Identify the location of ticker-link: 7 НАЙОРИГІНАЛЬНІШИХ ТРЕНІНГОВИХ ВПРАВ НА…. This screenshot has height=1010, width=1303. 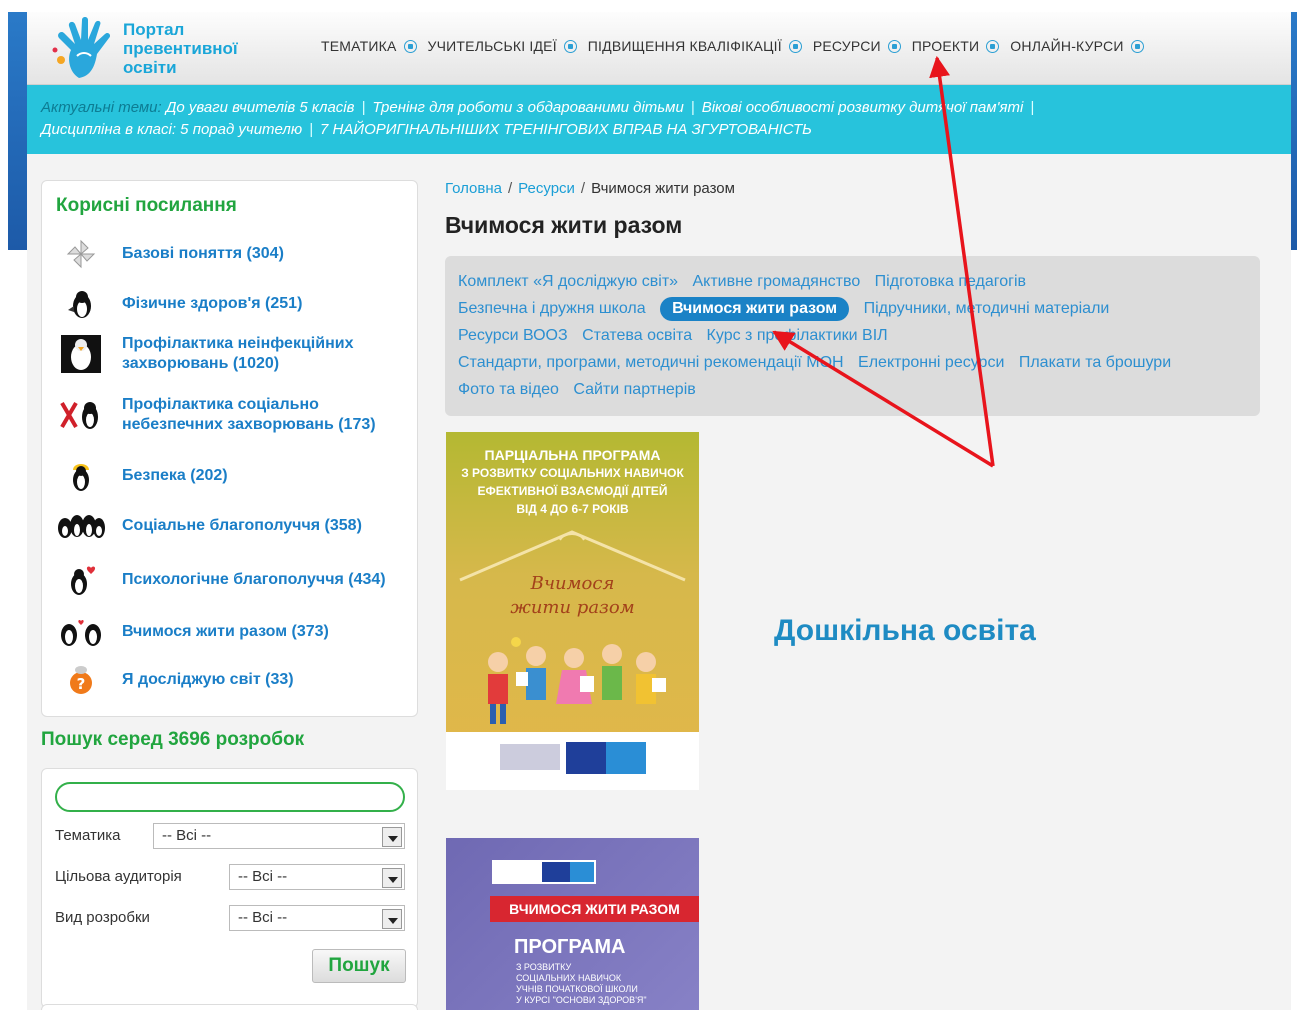
(566, 129).